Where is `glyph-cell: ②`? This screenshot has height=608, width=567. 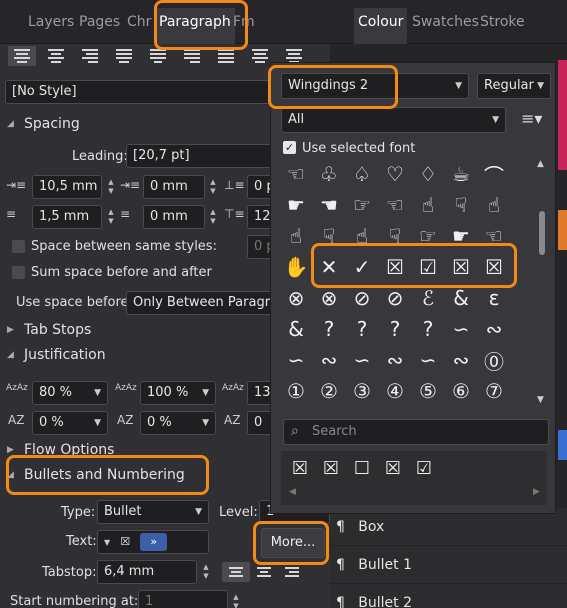
glyph-cell: ② is located at coordinates (329, 391).